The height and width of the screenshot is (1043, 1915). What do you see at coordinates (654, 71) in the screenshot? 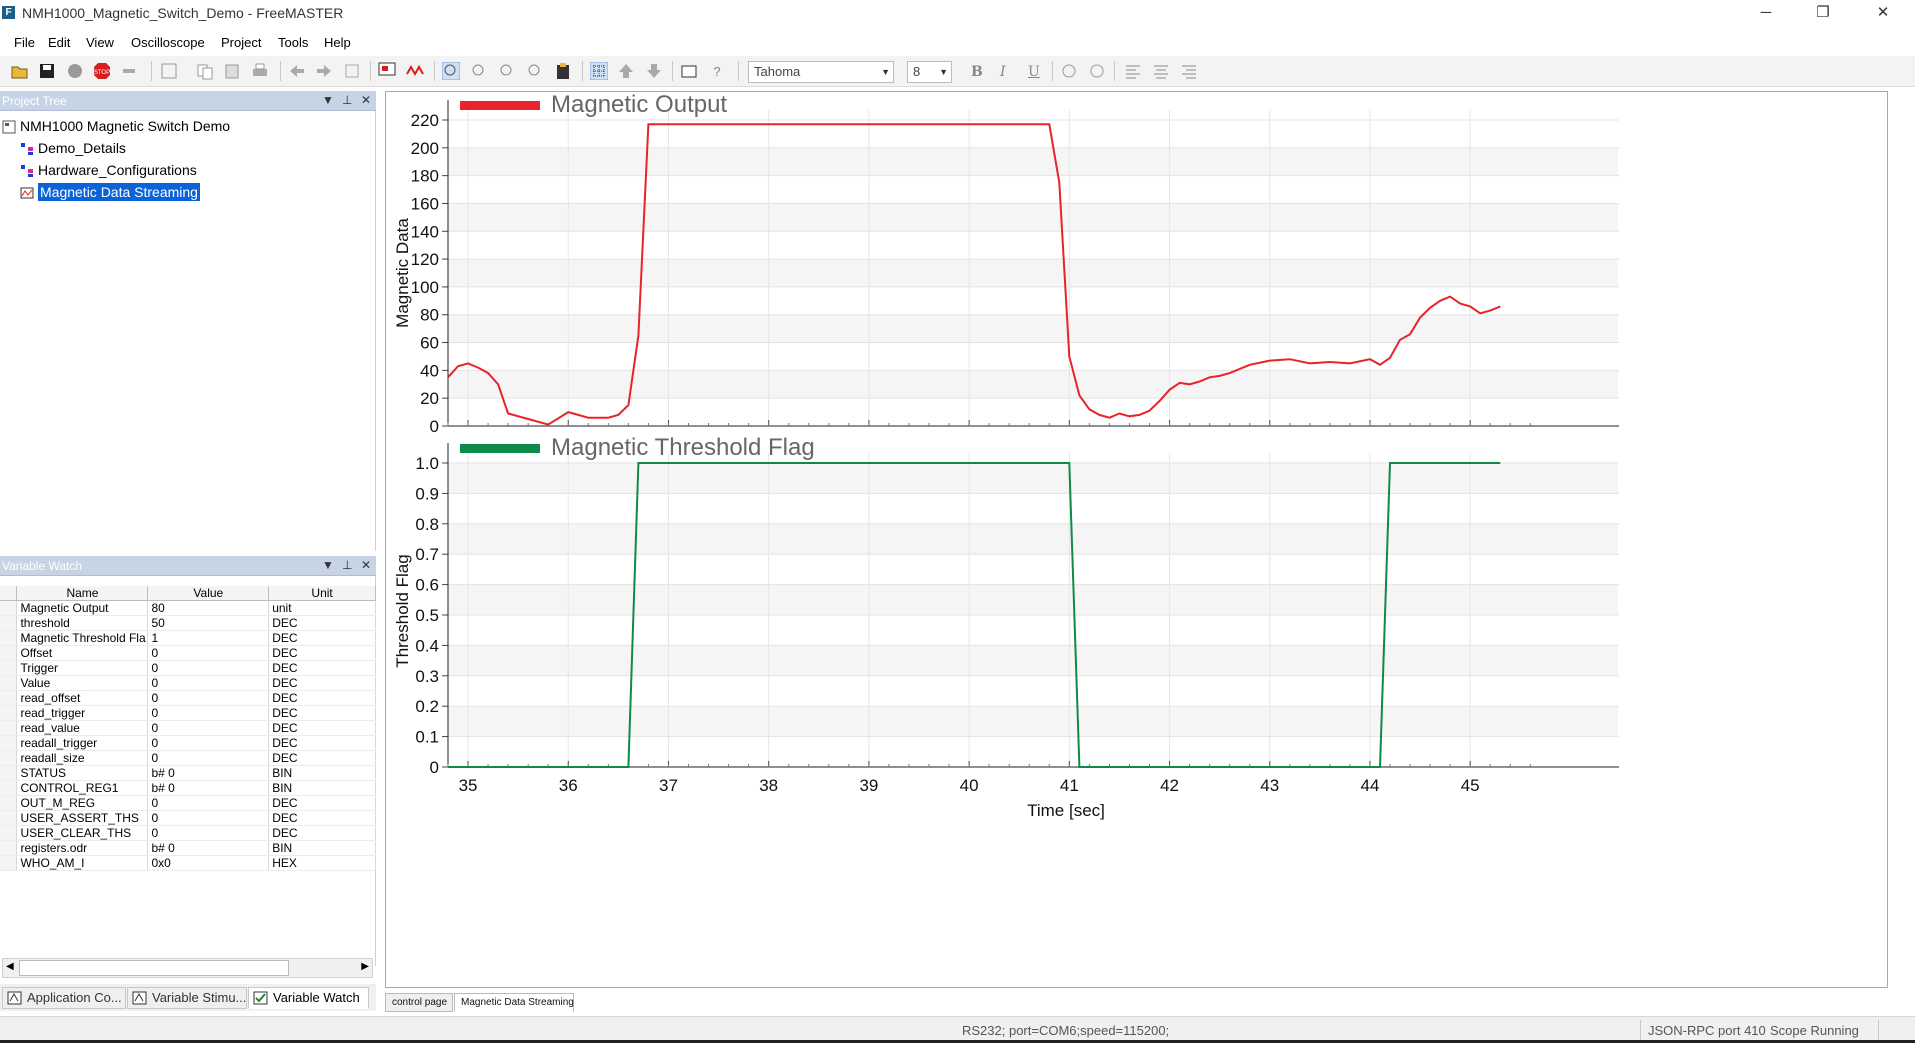
I see `move-down-icon` at bounding box center [654, 71].